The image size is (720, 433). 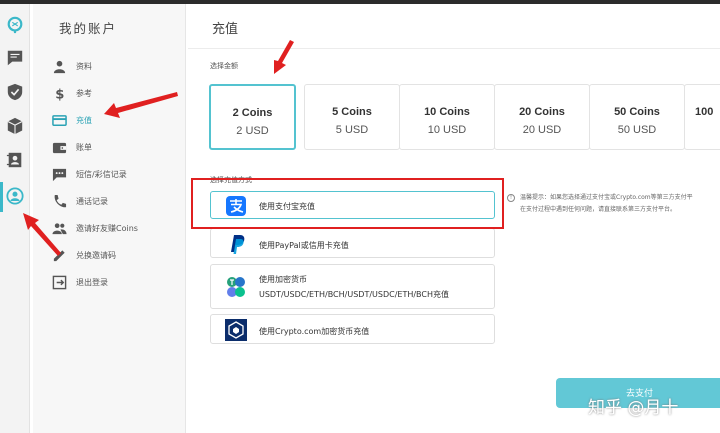 What do you see at coordinates (454, 48) in the screenshot?
I see `divider` at bounding box center [454, 48].